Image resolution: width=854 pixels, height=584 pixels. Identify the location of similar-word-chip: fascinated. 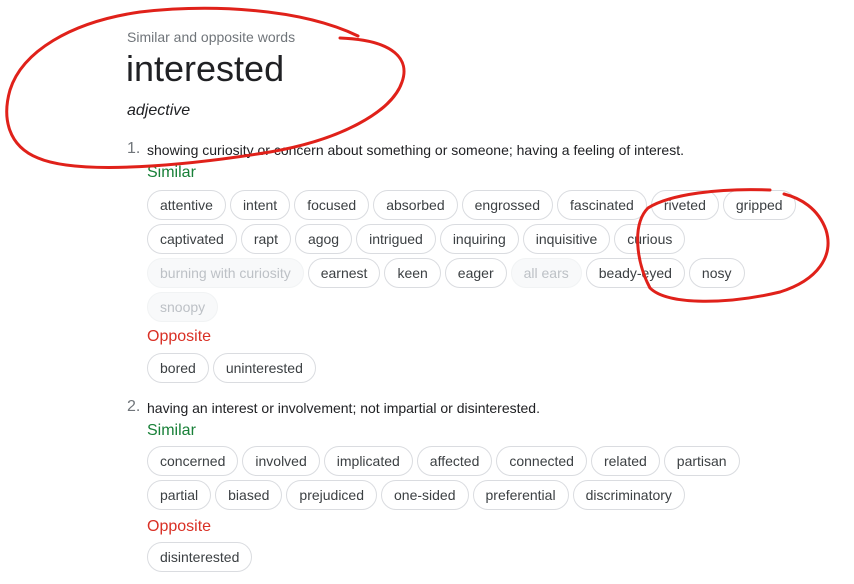
(602, 205).